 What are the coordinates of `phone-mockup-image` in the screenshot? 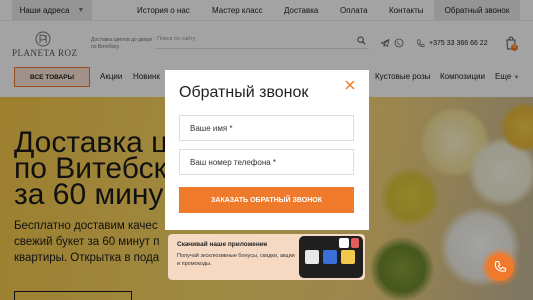 It's located at (331, 257).